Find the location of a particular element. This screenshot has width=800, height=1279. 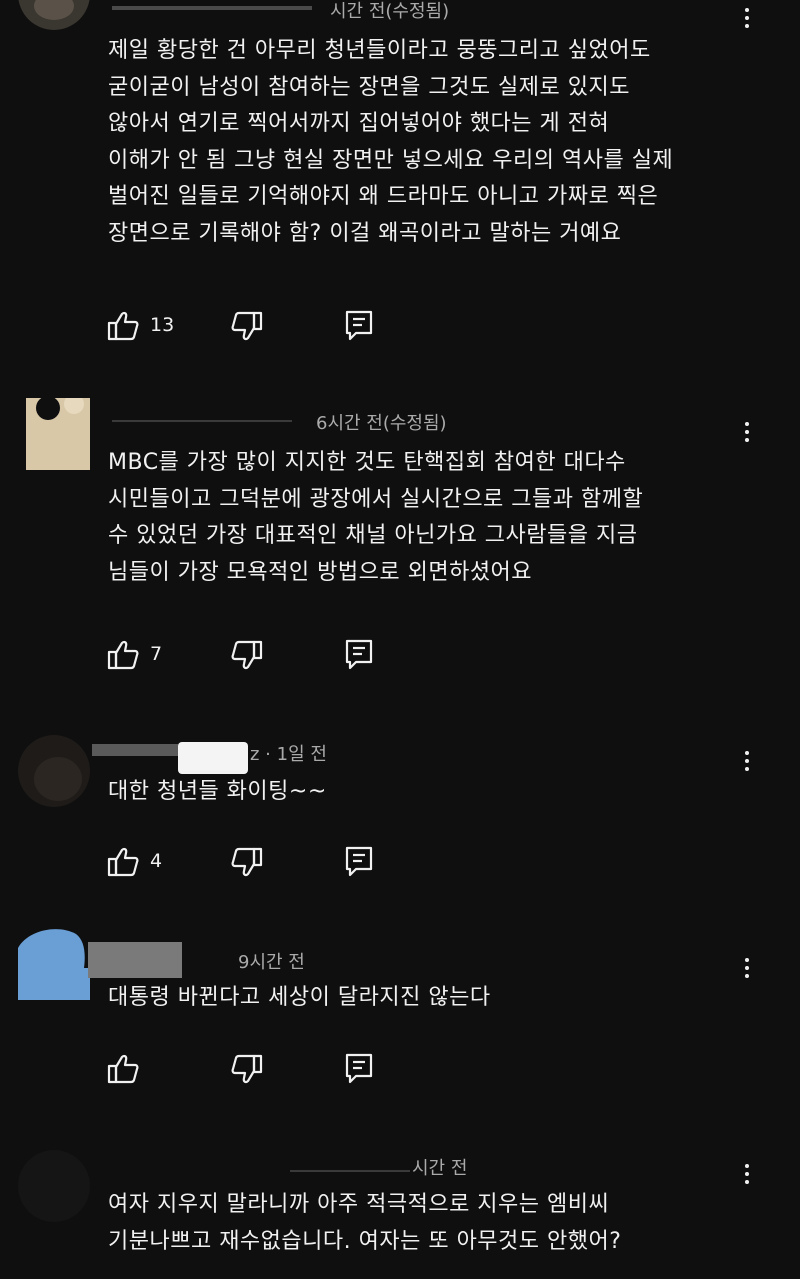

comment-line: 벌어진 일들로 기억해야지 왜 드라마도 아니고 가짜로 찍은 is located at coordinates (383, 196).